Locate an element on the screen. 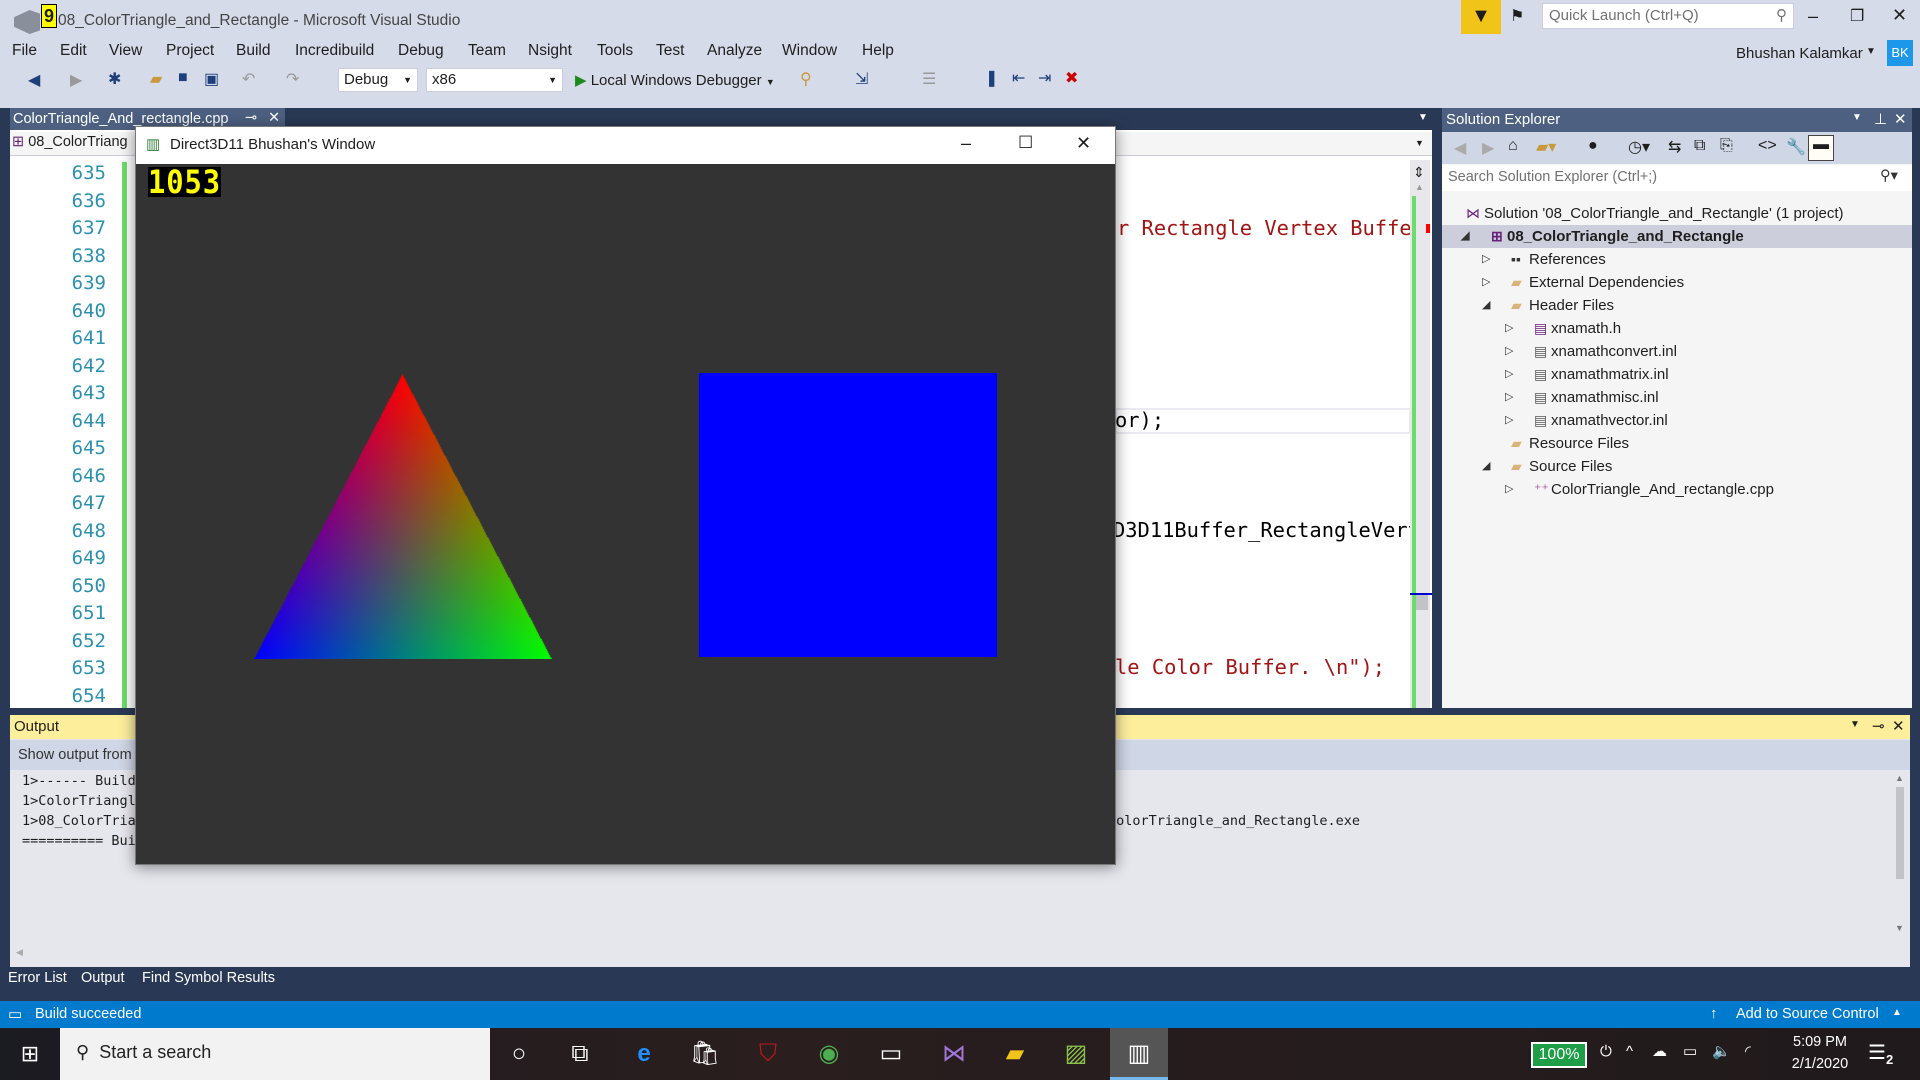 The height and width of the screenshot is (1080, 1920). action-center-icon: ☰ is located at coordinates (1877, 1052).